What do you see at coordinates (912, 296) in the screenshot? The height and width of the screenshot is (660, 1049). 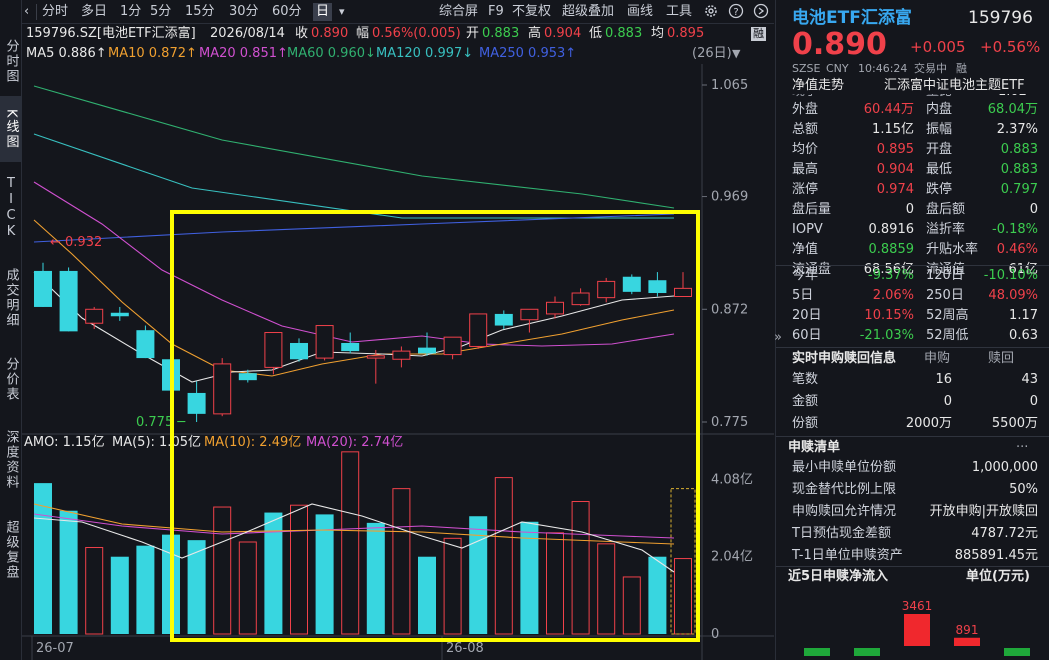 I see `info-row: 5日 2.06% 250日 48.09%` at bounding box center [912, 296].